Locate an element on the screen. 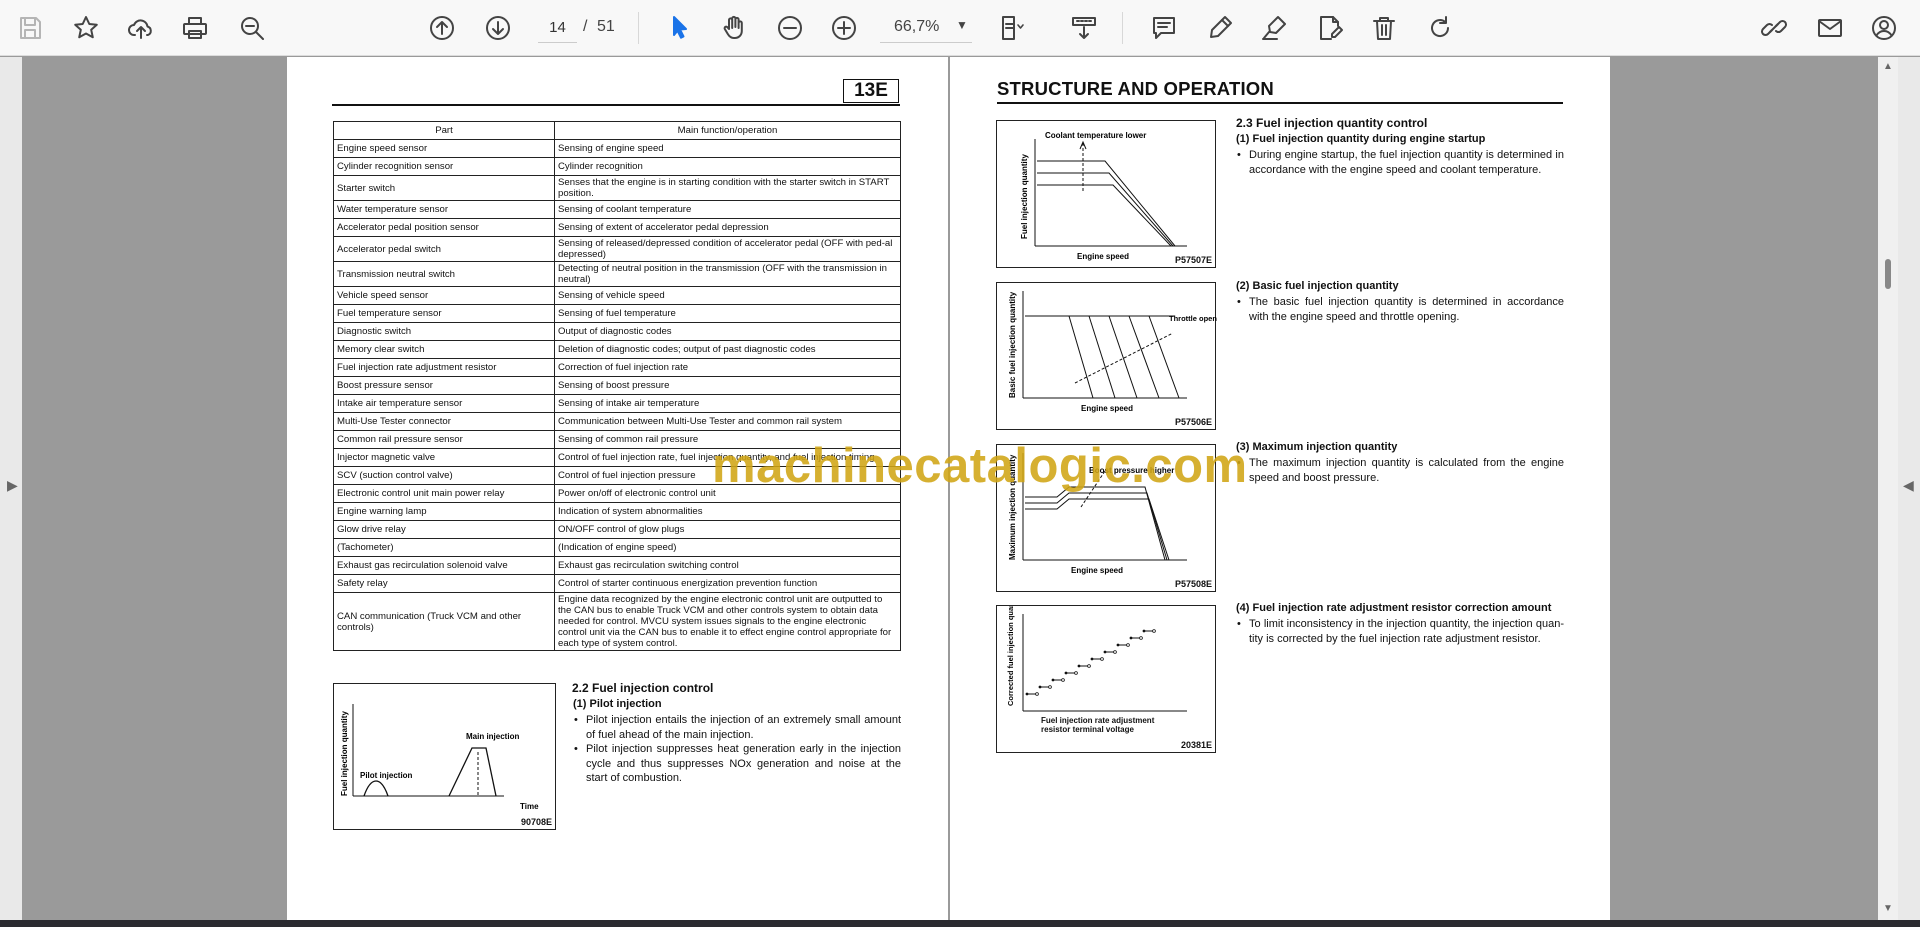  page-number-input is located at coordinates (557, 28).